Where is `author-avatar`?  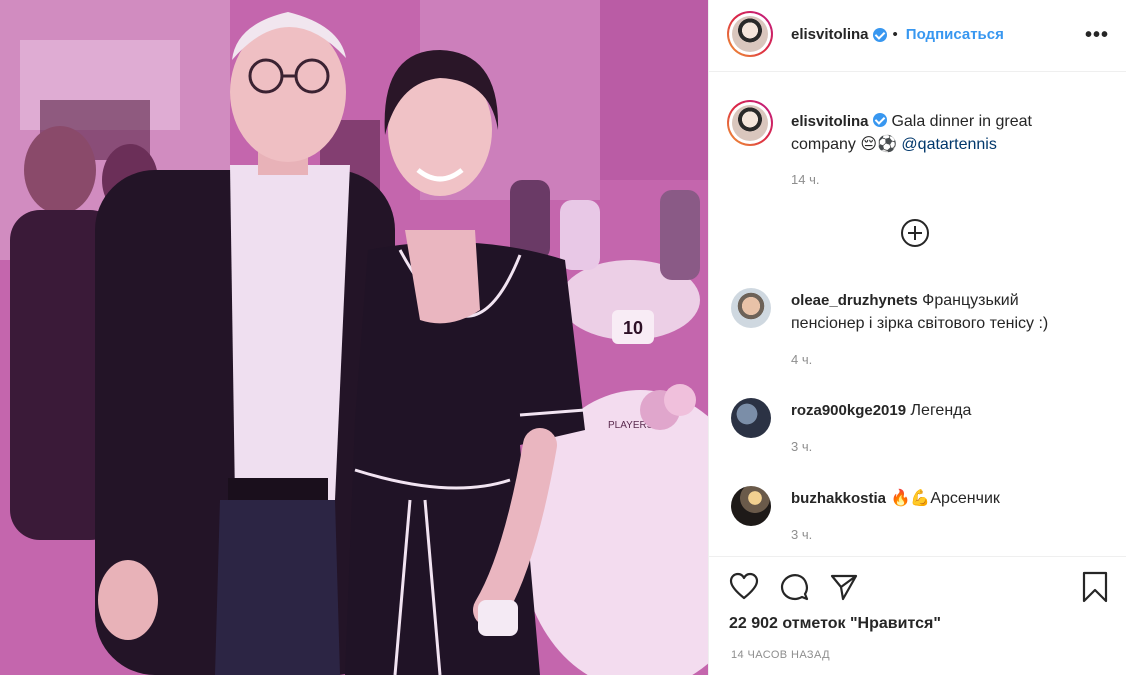
author-avatar is located at coordinates (750, 34).